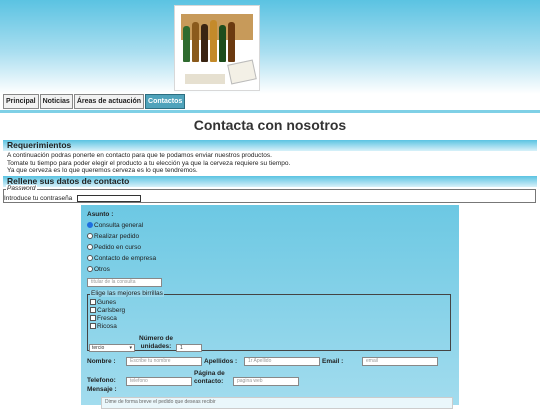 Image resolution: width=540 pixels, height=409 pixels. What do you see at coordinates (205, 79) in the screenshot?
I see `logo-tray-graphic` at bounding box center [205, 79].